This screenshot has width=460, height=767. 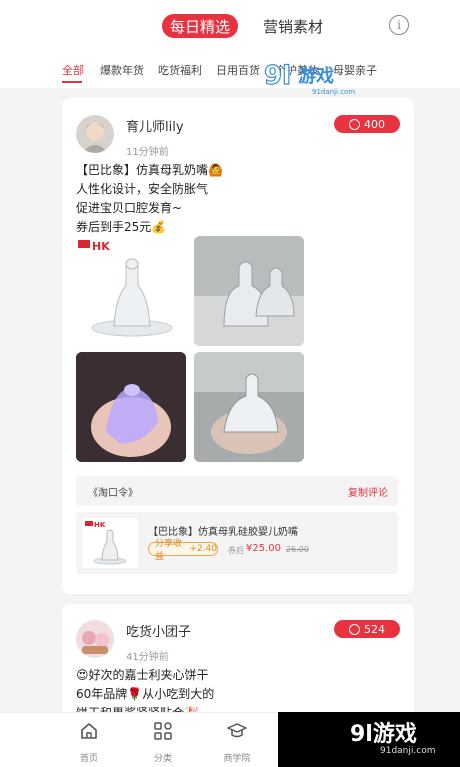 What do you see at coordinates (163, 731) in the screenshot?
I see `grid-icon` at bounding box center [163, 731].